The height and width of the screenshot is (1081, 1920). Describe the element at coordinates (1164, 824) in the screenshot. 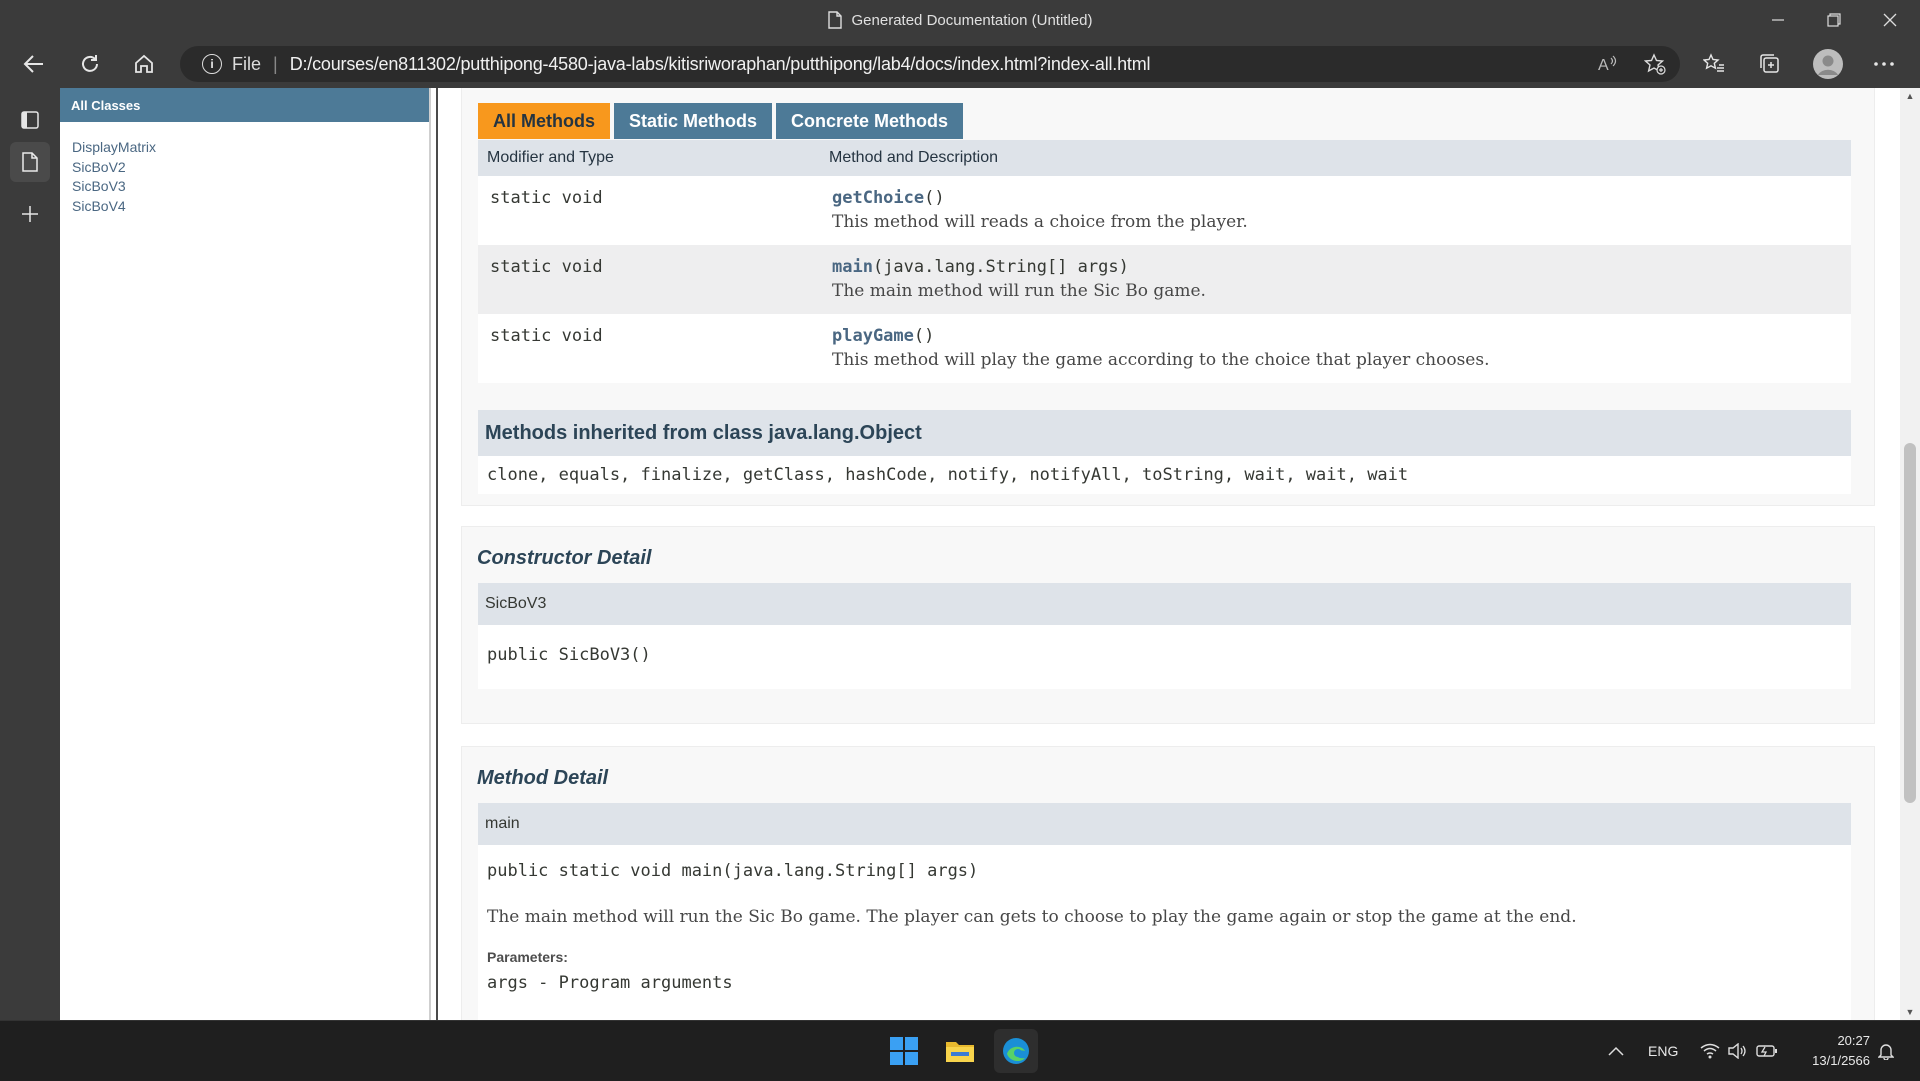

I see `method-detail-name: main` at that location.